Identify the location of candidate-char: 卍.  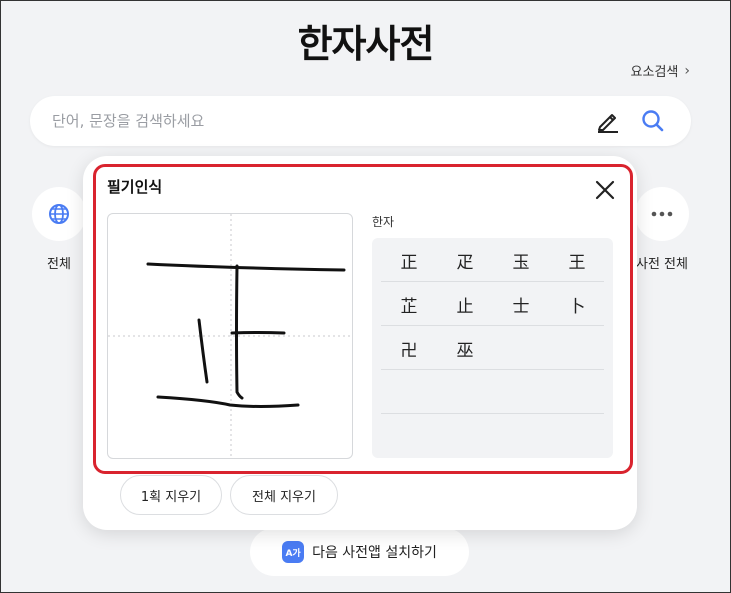
(409, 348).